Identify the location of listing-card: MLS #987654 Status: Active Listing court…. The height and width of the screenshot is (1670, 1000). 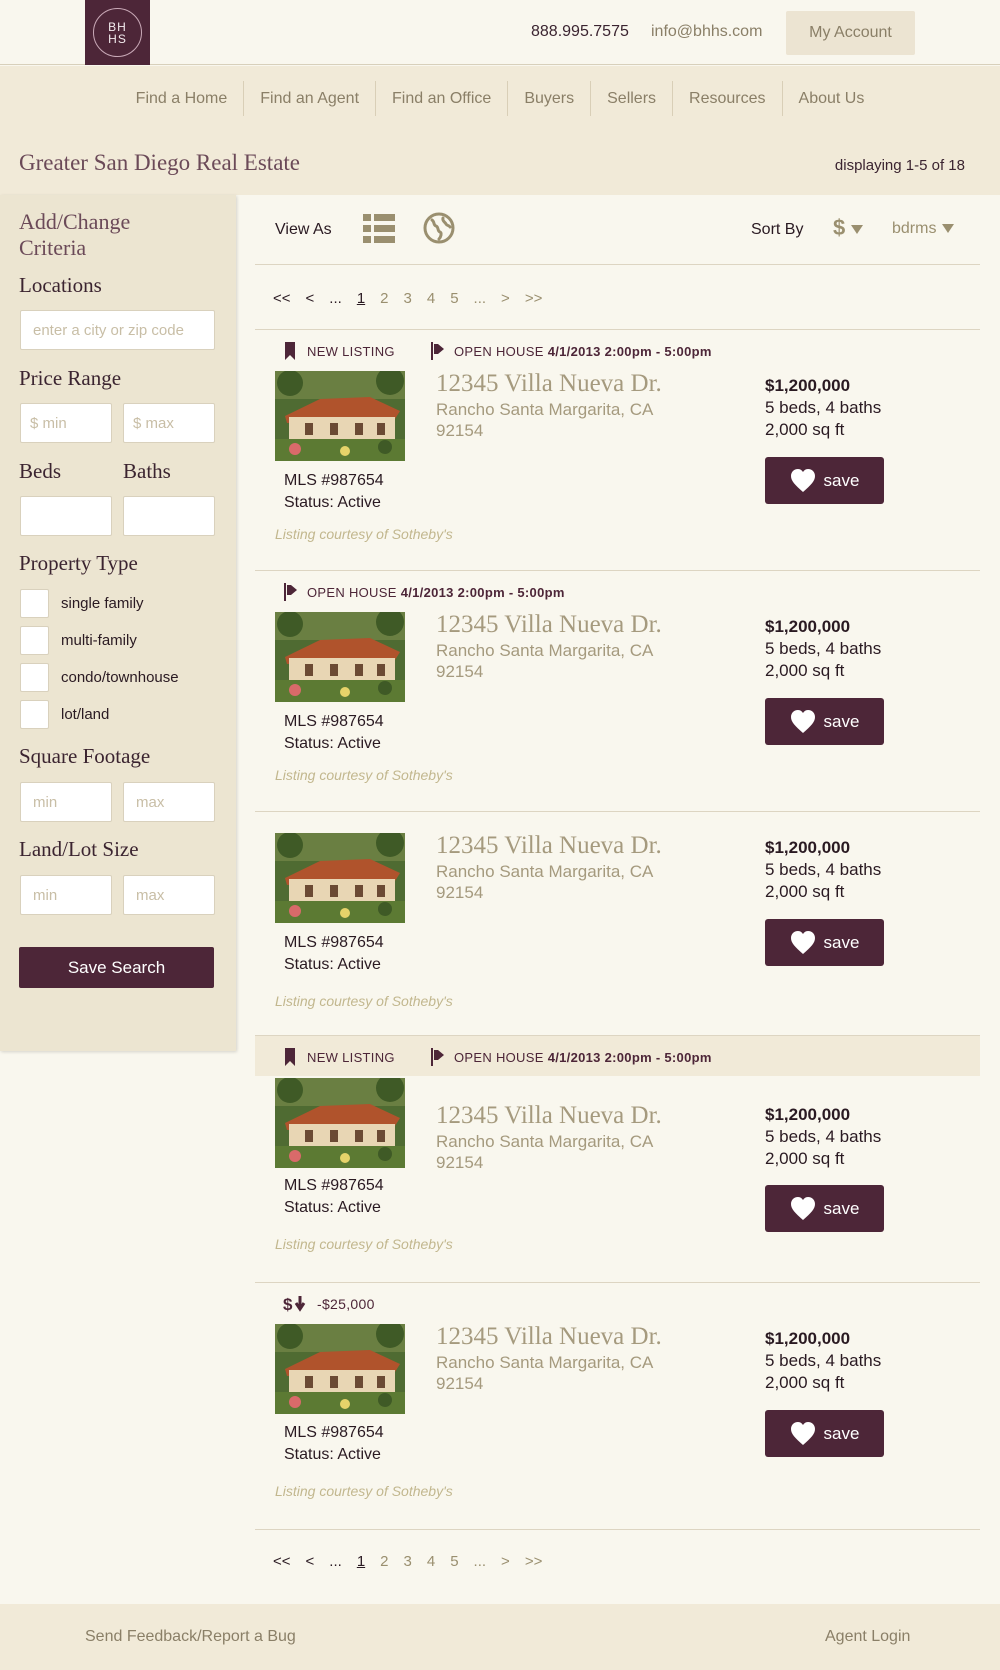
(617, 924).